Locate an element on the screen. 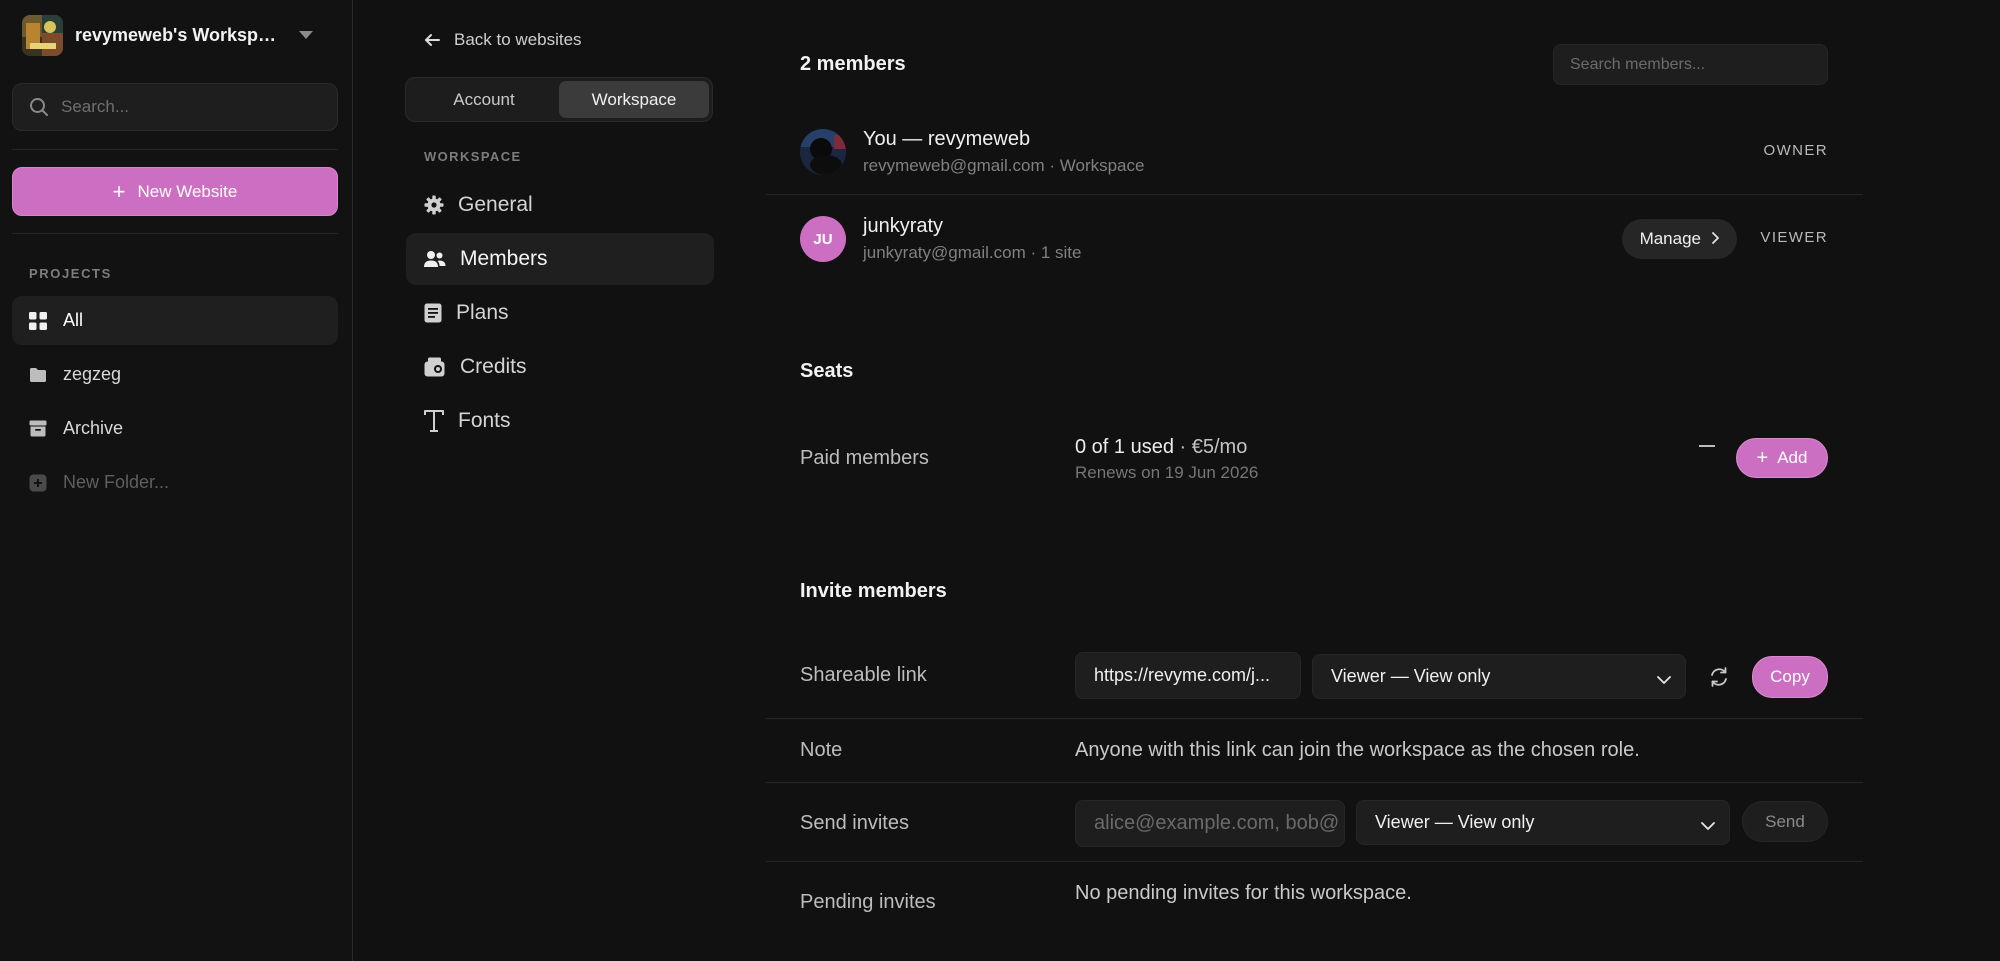 This screenshot has width=2000, height=961. paid-members-label: Paid members is located at coordinates (864, 458).